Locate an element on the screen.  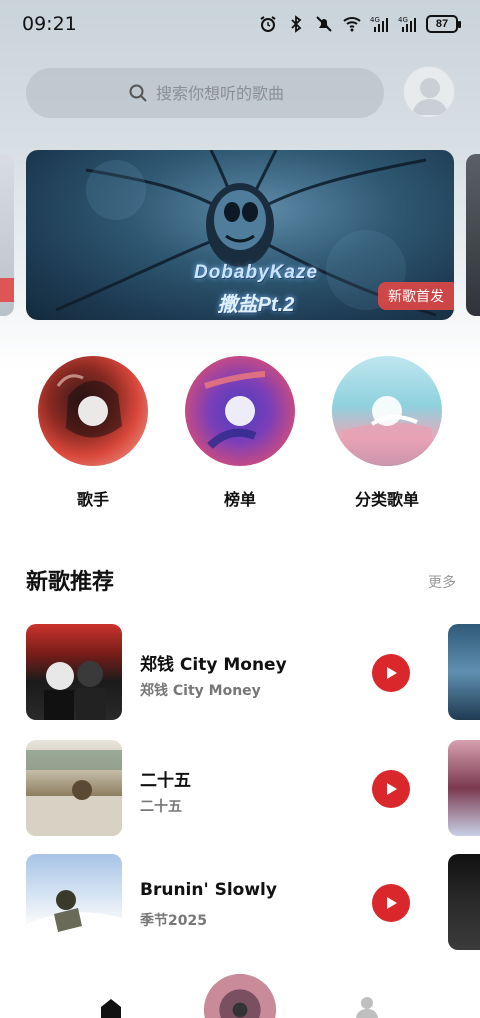
avatar-user-icon is located at coordinates (430, 96).